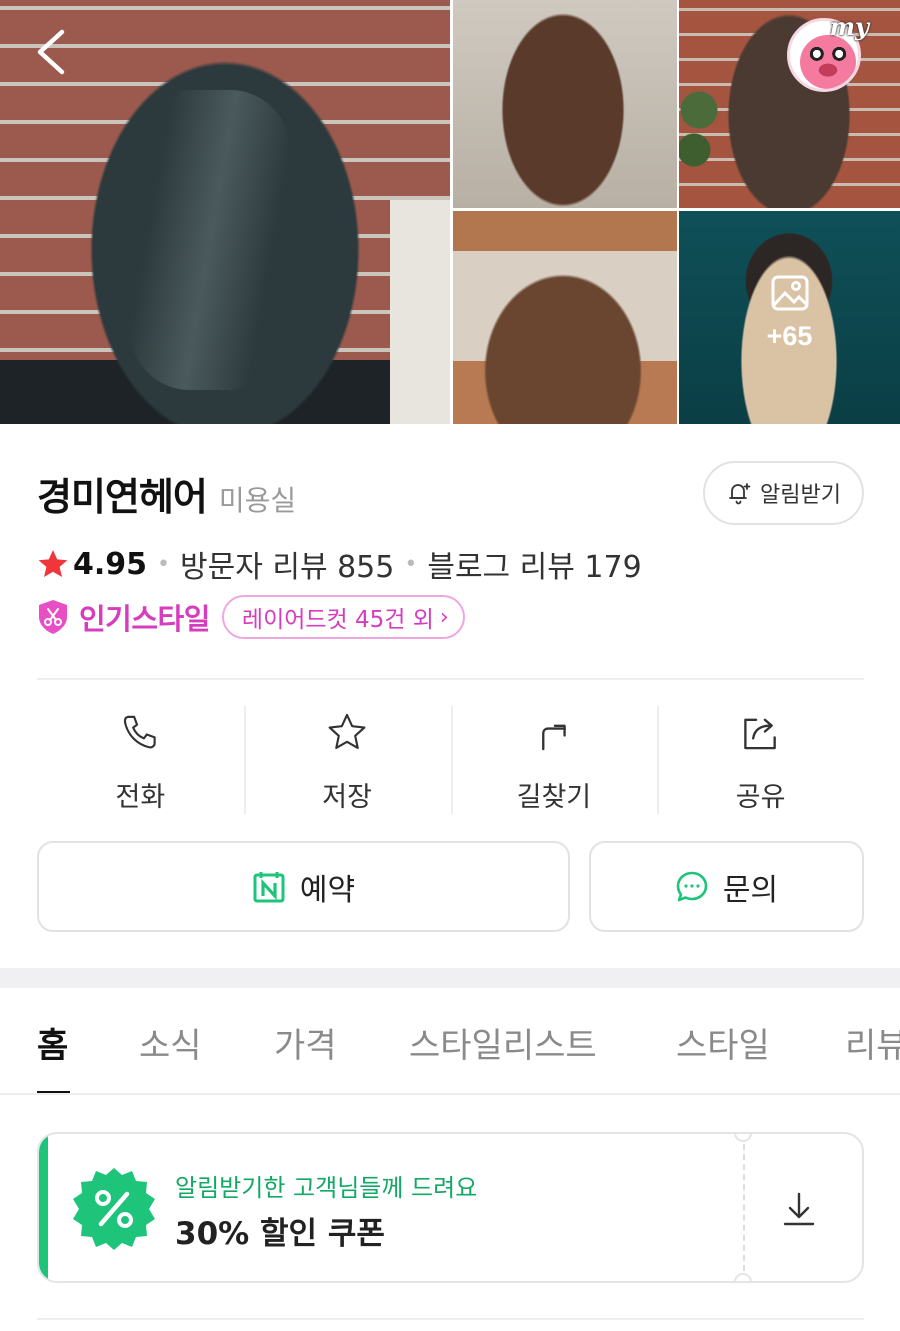 The height and width of the screenshot is (1331, 900). What do you see at coordinates (43, 1207) in the screenshot?
I see `coupon-accent-bar` at bounding box center [43, 1207].